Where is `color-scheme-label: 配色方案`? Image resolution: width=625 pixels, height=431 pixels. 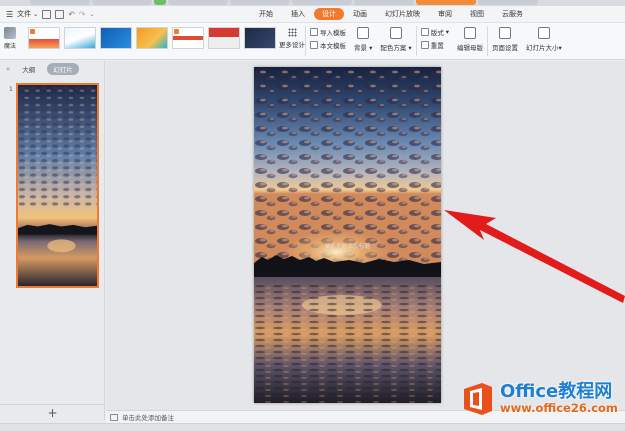
color-scheme-label: 配色方案 is located at coordinates (393, 48).